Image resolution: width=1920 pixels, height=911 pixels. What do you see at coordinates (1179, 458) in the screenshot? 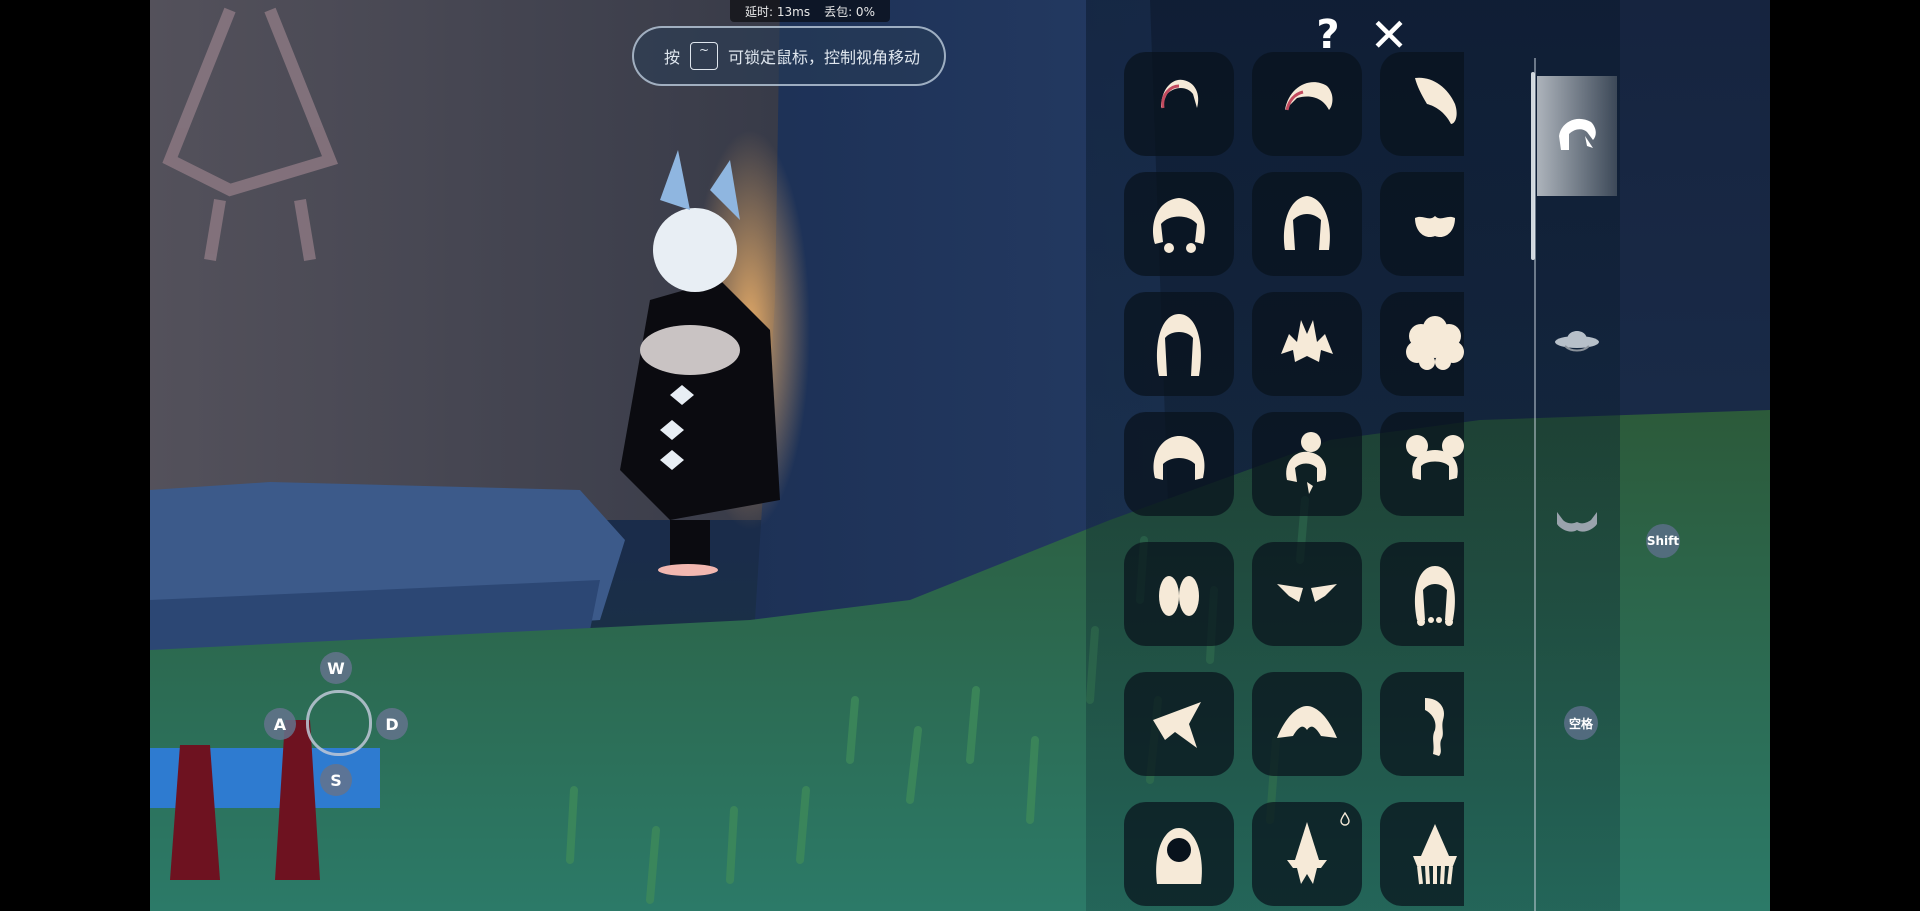
I see `hair-afro-icon` at bounding box center [1179, 458].